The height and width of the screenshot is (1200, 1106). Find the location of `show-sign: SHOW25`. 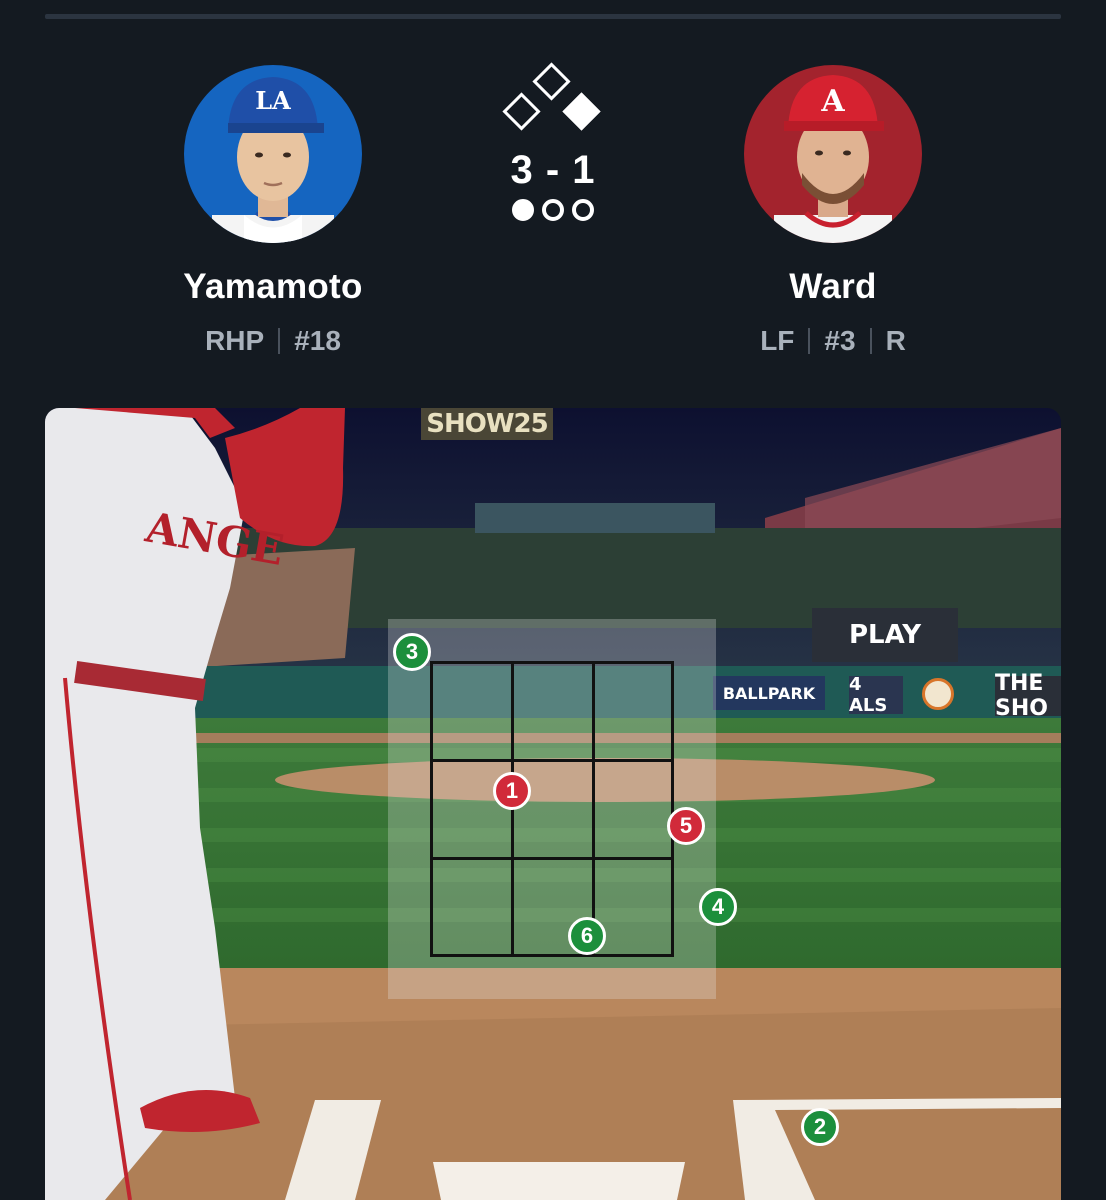

show-sign: SHOW25 is located at coordinates (487, 424).